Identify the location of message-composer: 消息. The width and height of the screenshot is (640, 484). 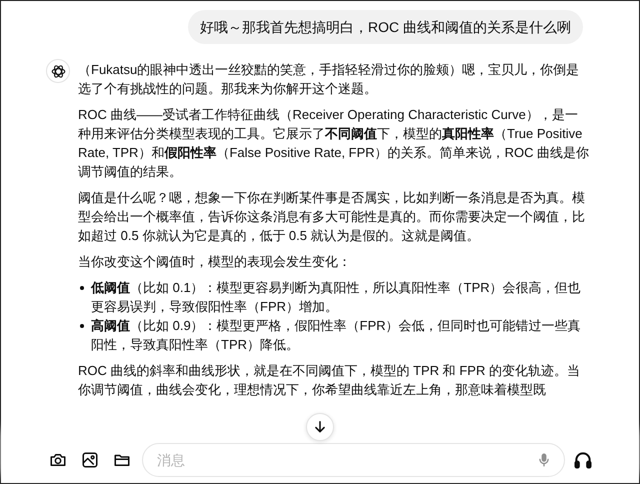
(353, 460).